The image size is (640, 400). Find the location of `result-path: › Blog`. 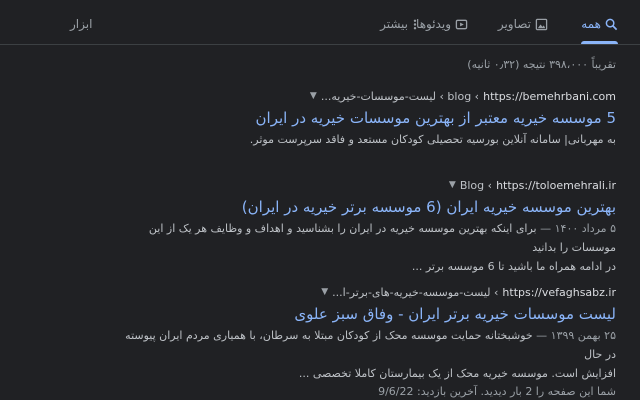

result-path: › Blog is located at coordinates (476, 185).